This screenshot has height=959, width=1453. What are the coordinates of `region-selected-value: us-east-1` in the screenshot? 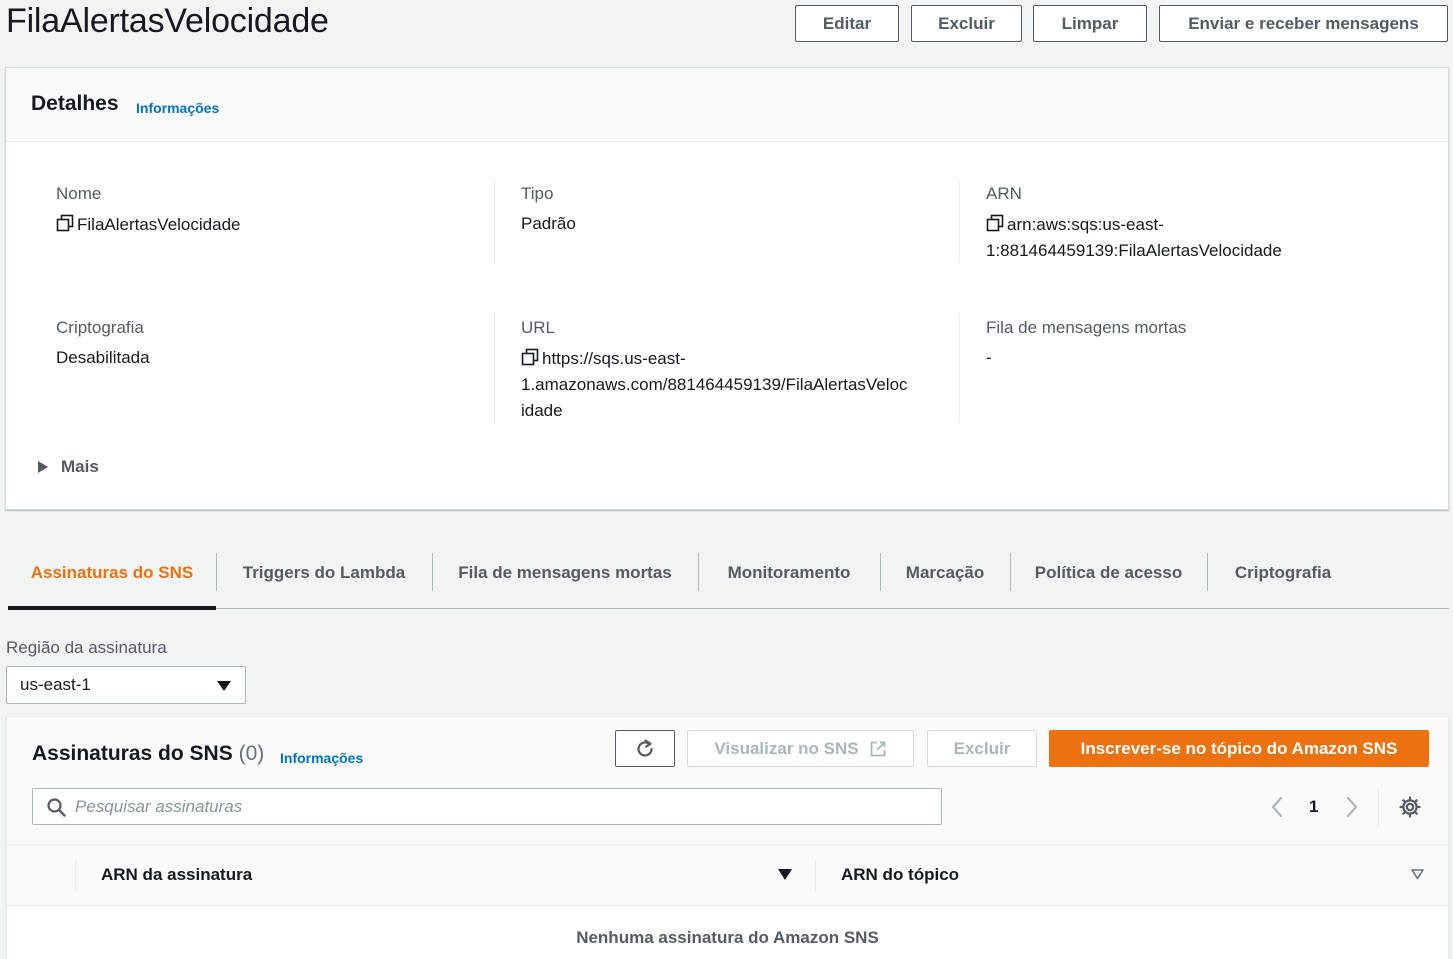 It's located at (55, 684).